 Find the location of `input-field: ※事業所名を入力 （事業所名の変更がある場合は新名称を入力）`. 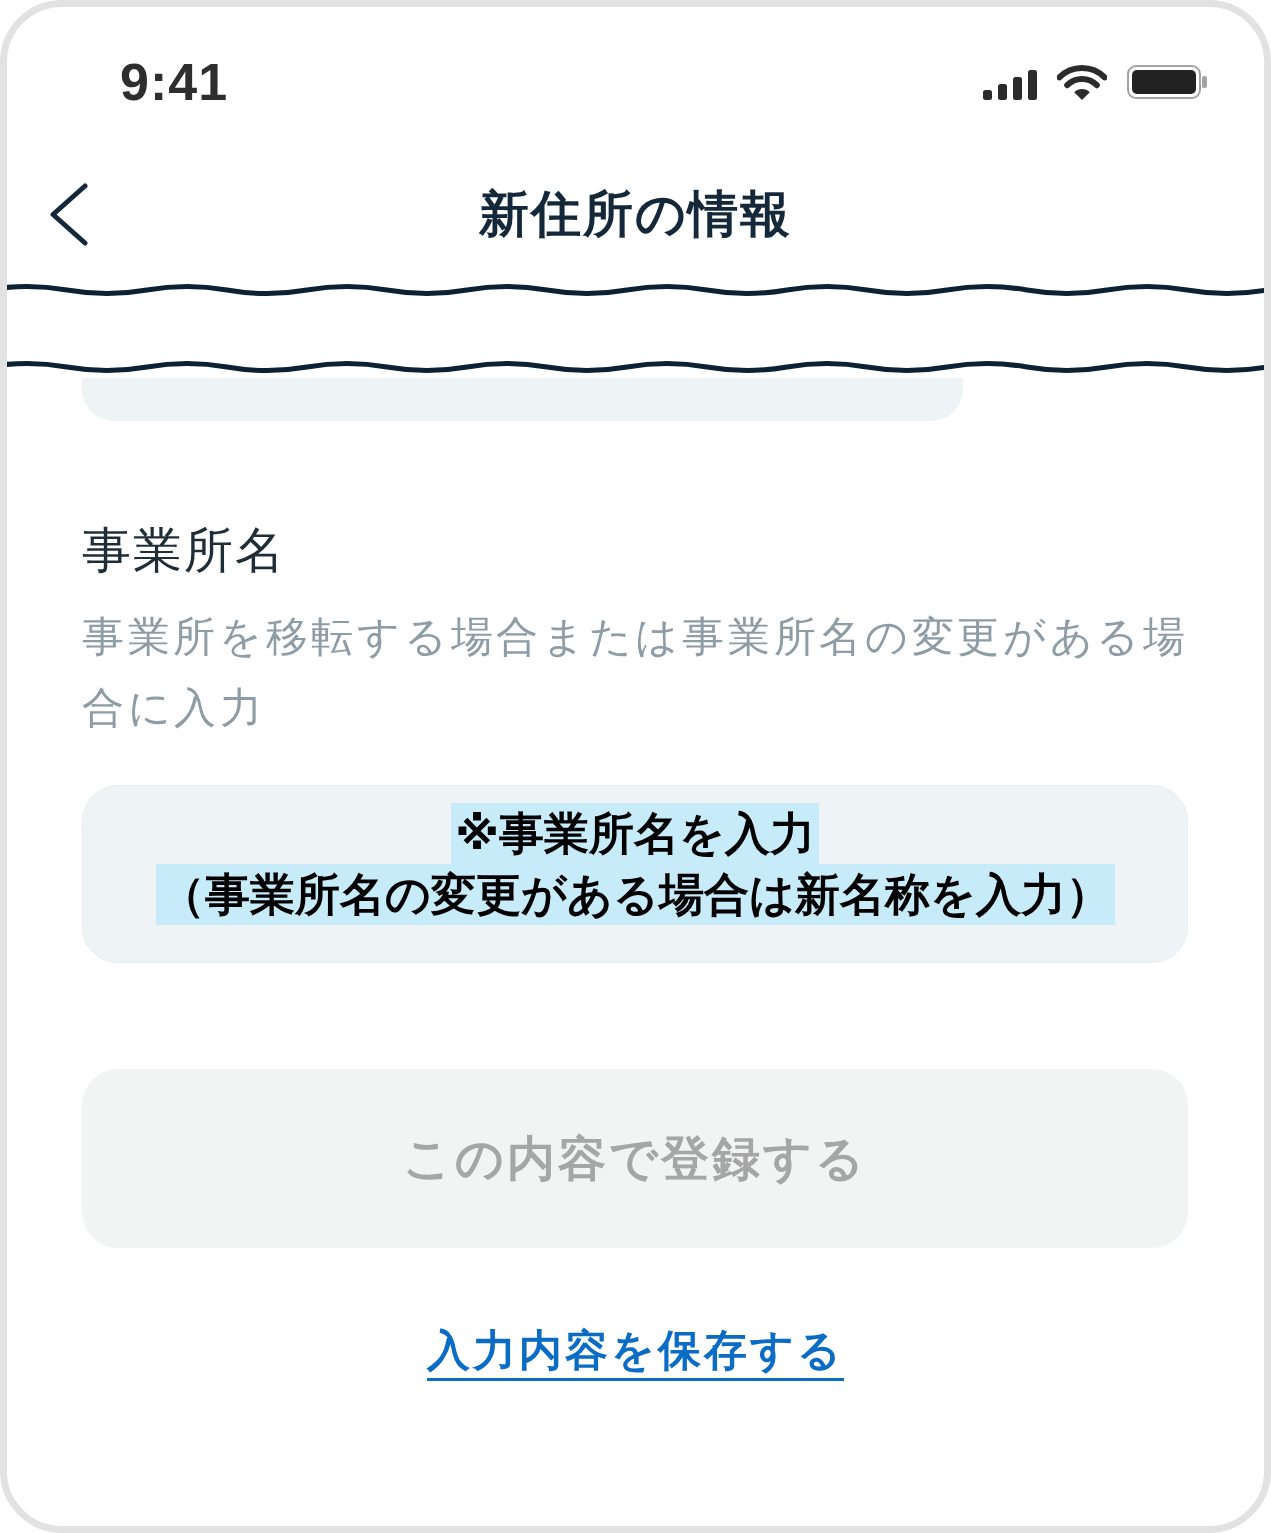

input-field: ※事業所名を入力 （事業所名の変更がある場合は新名称を入力） is located at coordinates (635, 874).